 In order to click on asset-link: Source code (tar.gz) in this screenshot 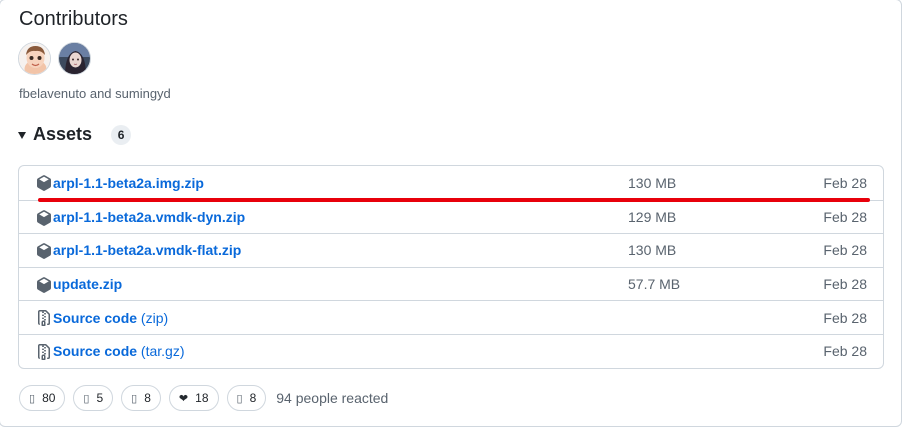, I will do `click(119, 351)`.